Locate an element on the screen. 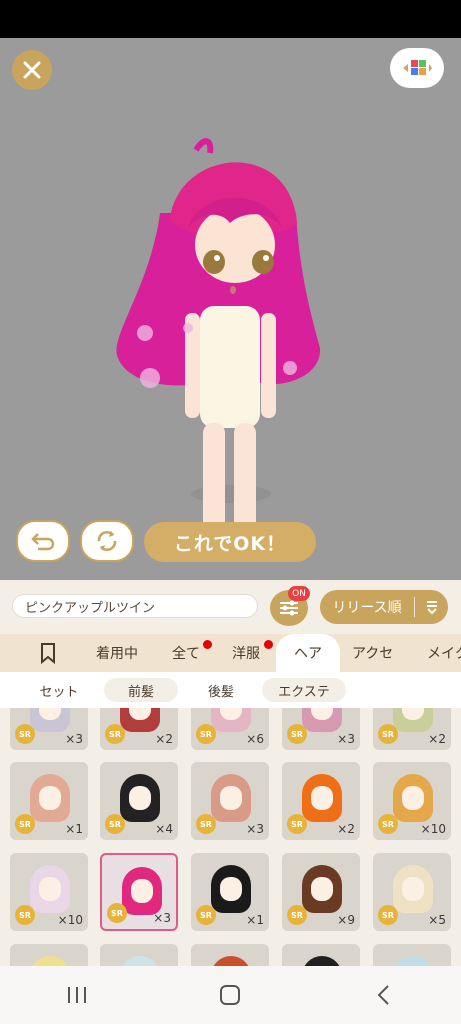  filter-sliders-icon is located at coordinates (289, 608).